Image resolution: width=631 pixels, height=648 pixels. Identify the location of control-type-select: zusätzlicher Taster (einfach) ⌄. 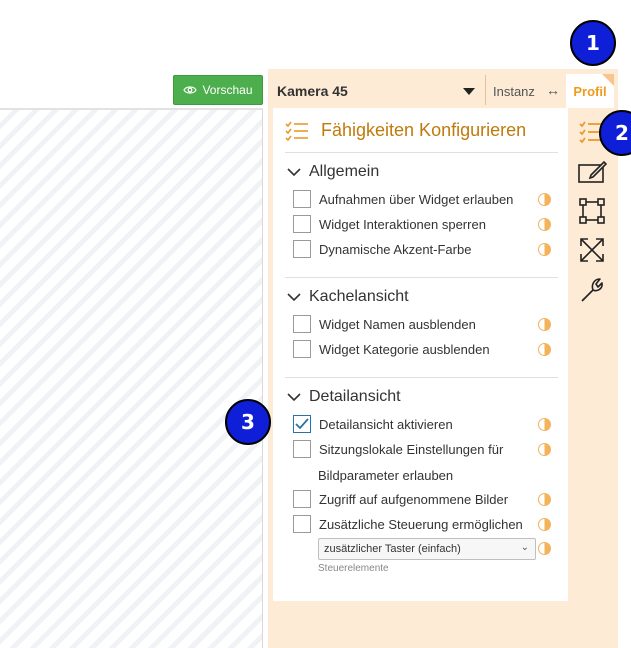
(427, 549).